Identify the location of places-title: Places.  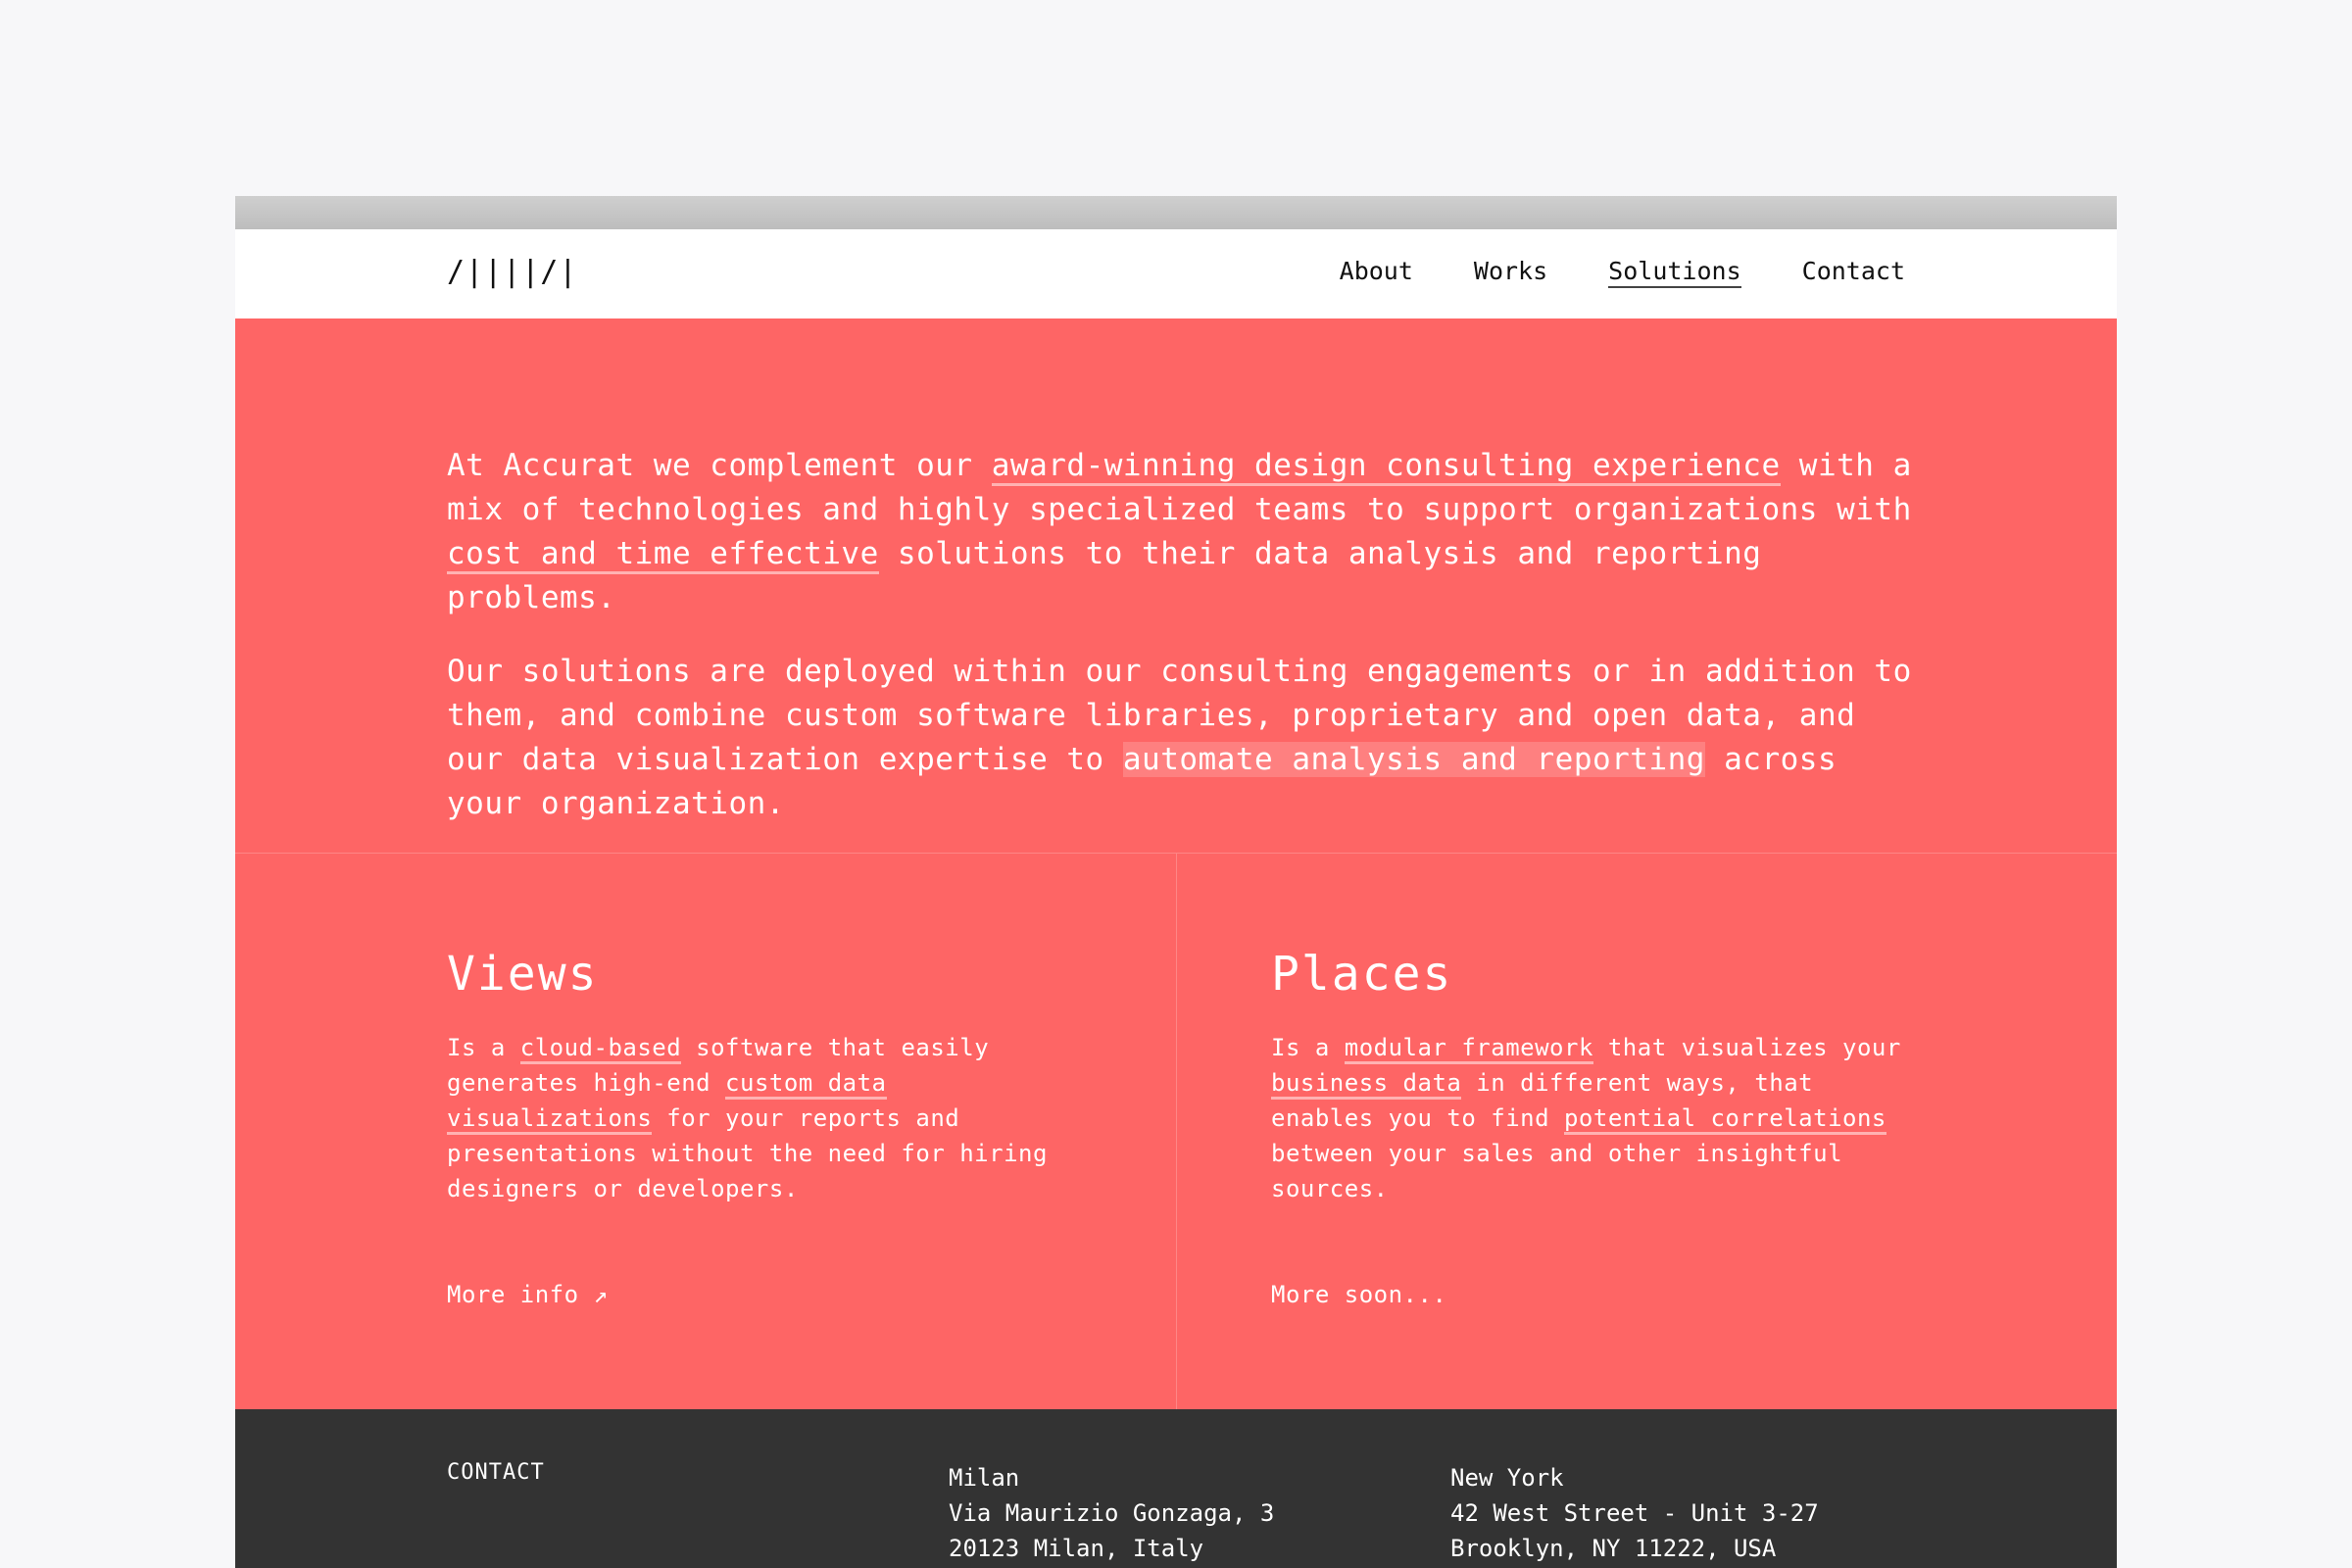
(1362, 974).